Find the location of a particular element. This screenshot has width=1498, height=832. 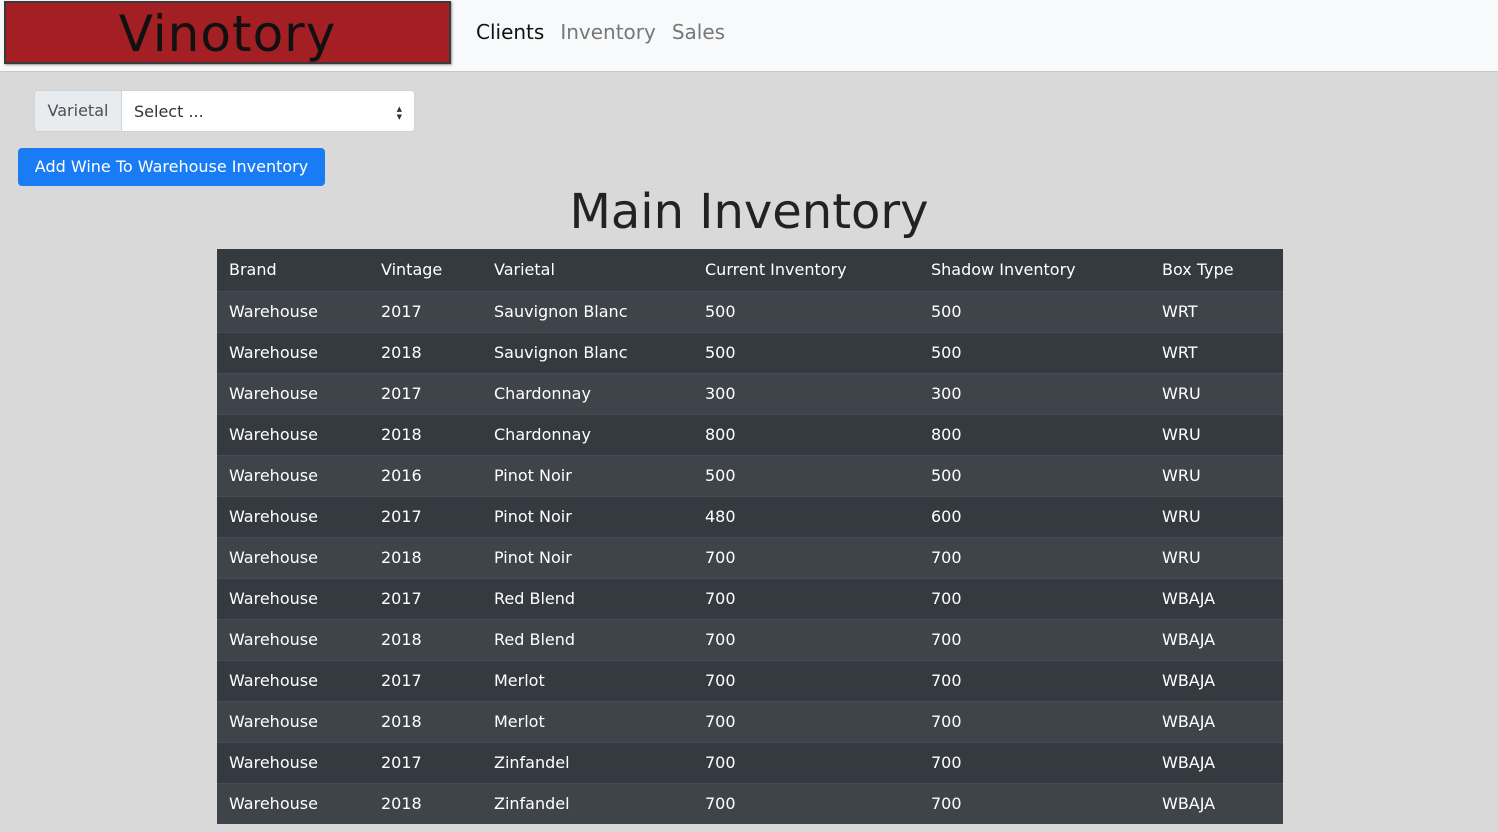

varietal-filter: Varietal Select ... ▲ ▼ is located at coordinates (224, 111).